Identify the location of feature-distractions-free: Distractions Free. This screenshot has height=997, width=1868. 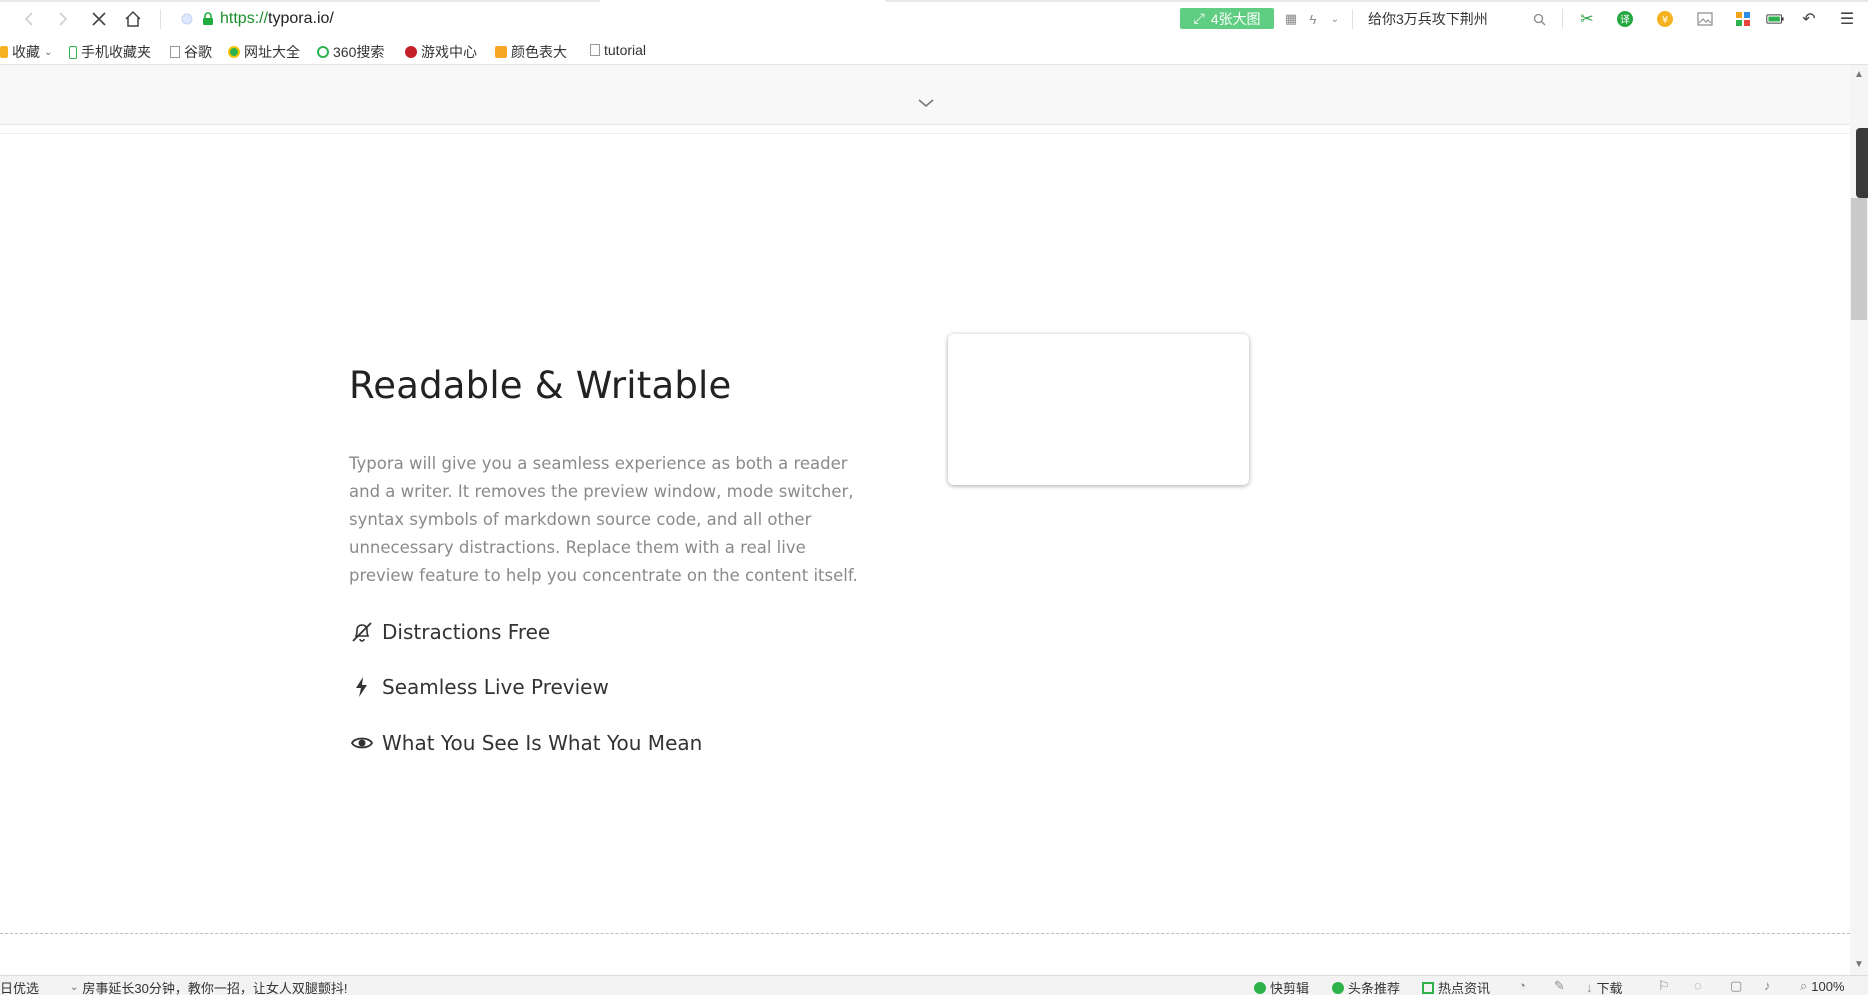
(450, 632).